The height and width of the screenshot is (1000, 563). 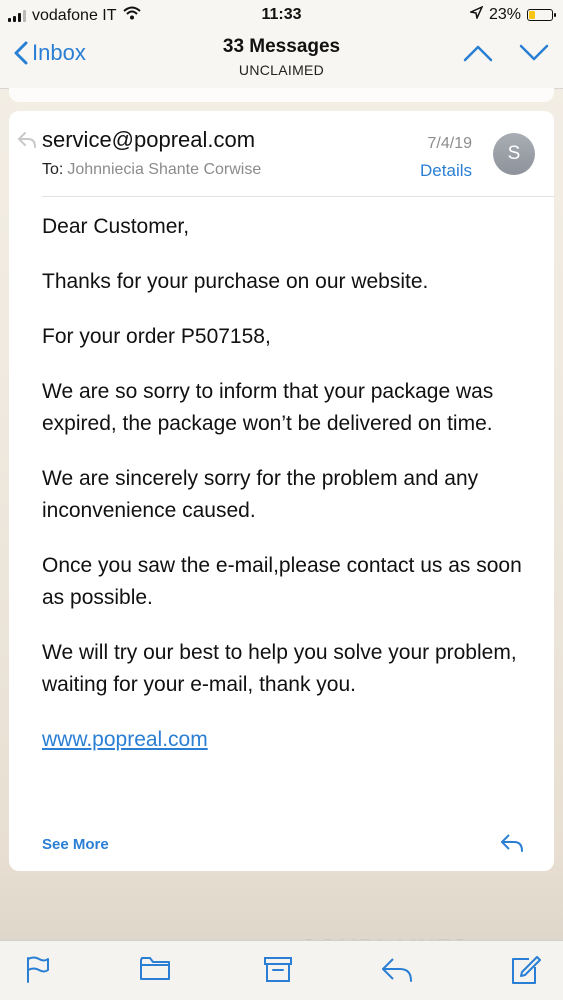 I want to click on status-right: 23%, so click(x=512, y=14).